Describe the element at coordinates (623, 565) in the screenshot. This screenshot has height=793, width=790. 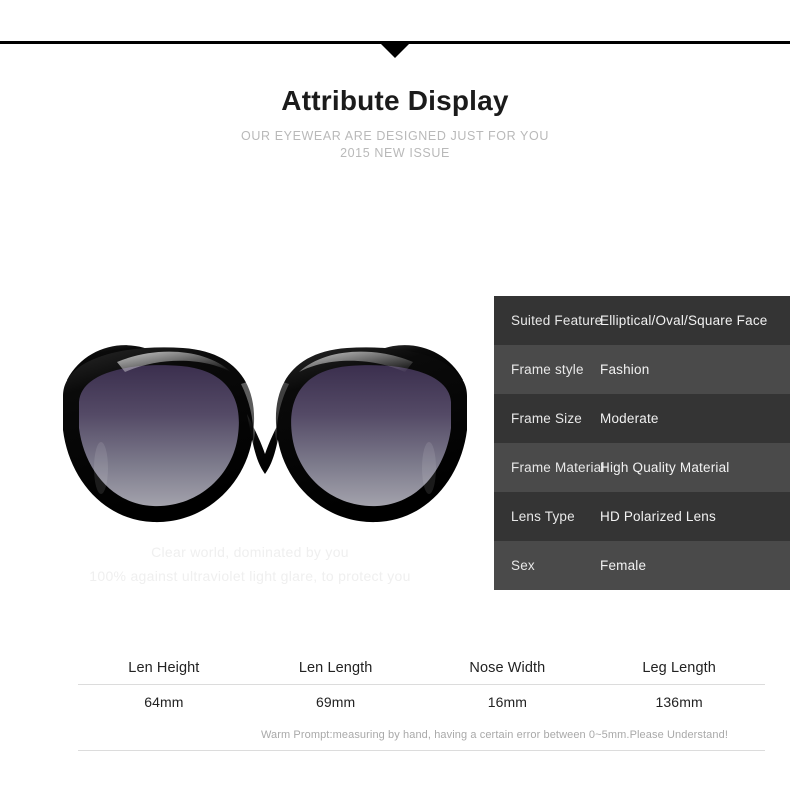
I see `attribute-value: Female` at that location.